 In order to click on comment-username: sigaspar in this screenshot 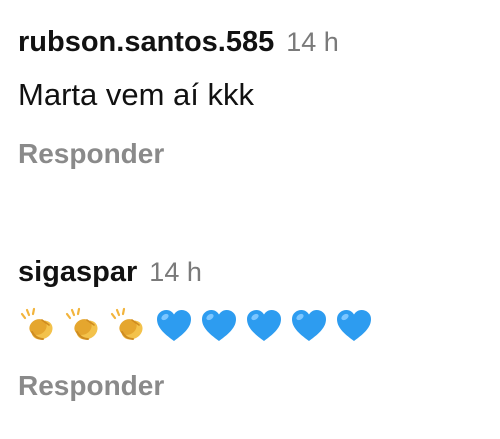, I will do `click(77, 272)`.